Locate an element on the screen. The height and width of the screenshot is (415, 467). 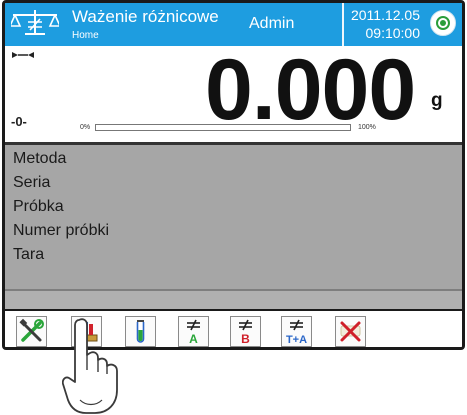
balance-scale-icon is located at coordinates (35, 23).